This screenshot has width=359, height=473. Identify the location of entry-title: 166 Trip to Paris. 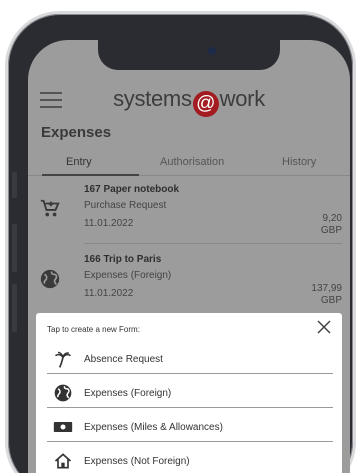
(123, 259).